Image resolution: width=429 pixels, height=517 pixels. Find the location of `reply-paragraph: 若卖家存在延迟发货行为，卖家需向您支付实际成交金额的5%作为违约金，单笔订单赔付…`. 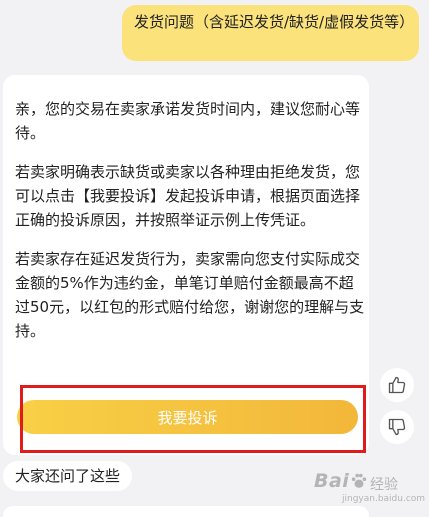

reply-paragraph: 若卖家存在延迟发货行为，卖家需向您支付实际成交金额的5%作为违约金，单笔订单赔付… is located at coordinates (190, 295).